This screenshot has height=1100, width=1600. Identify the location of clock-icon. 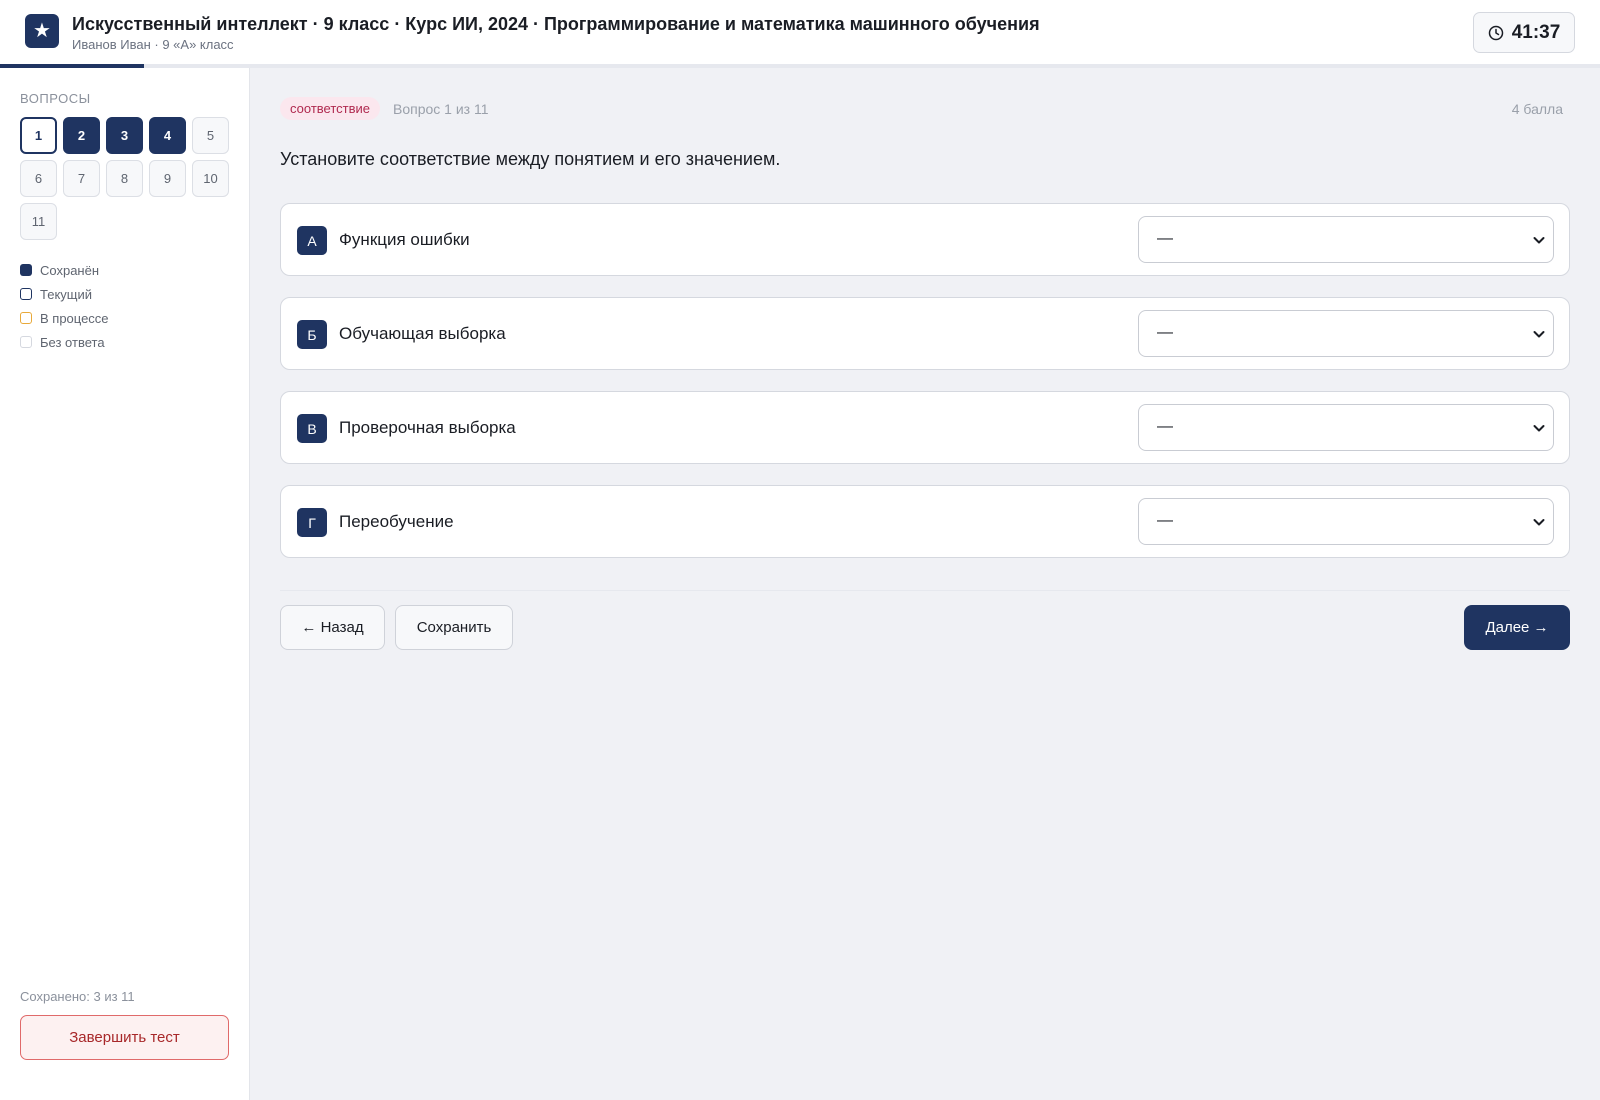
(1495, 32).